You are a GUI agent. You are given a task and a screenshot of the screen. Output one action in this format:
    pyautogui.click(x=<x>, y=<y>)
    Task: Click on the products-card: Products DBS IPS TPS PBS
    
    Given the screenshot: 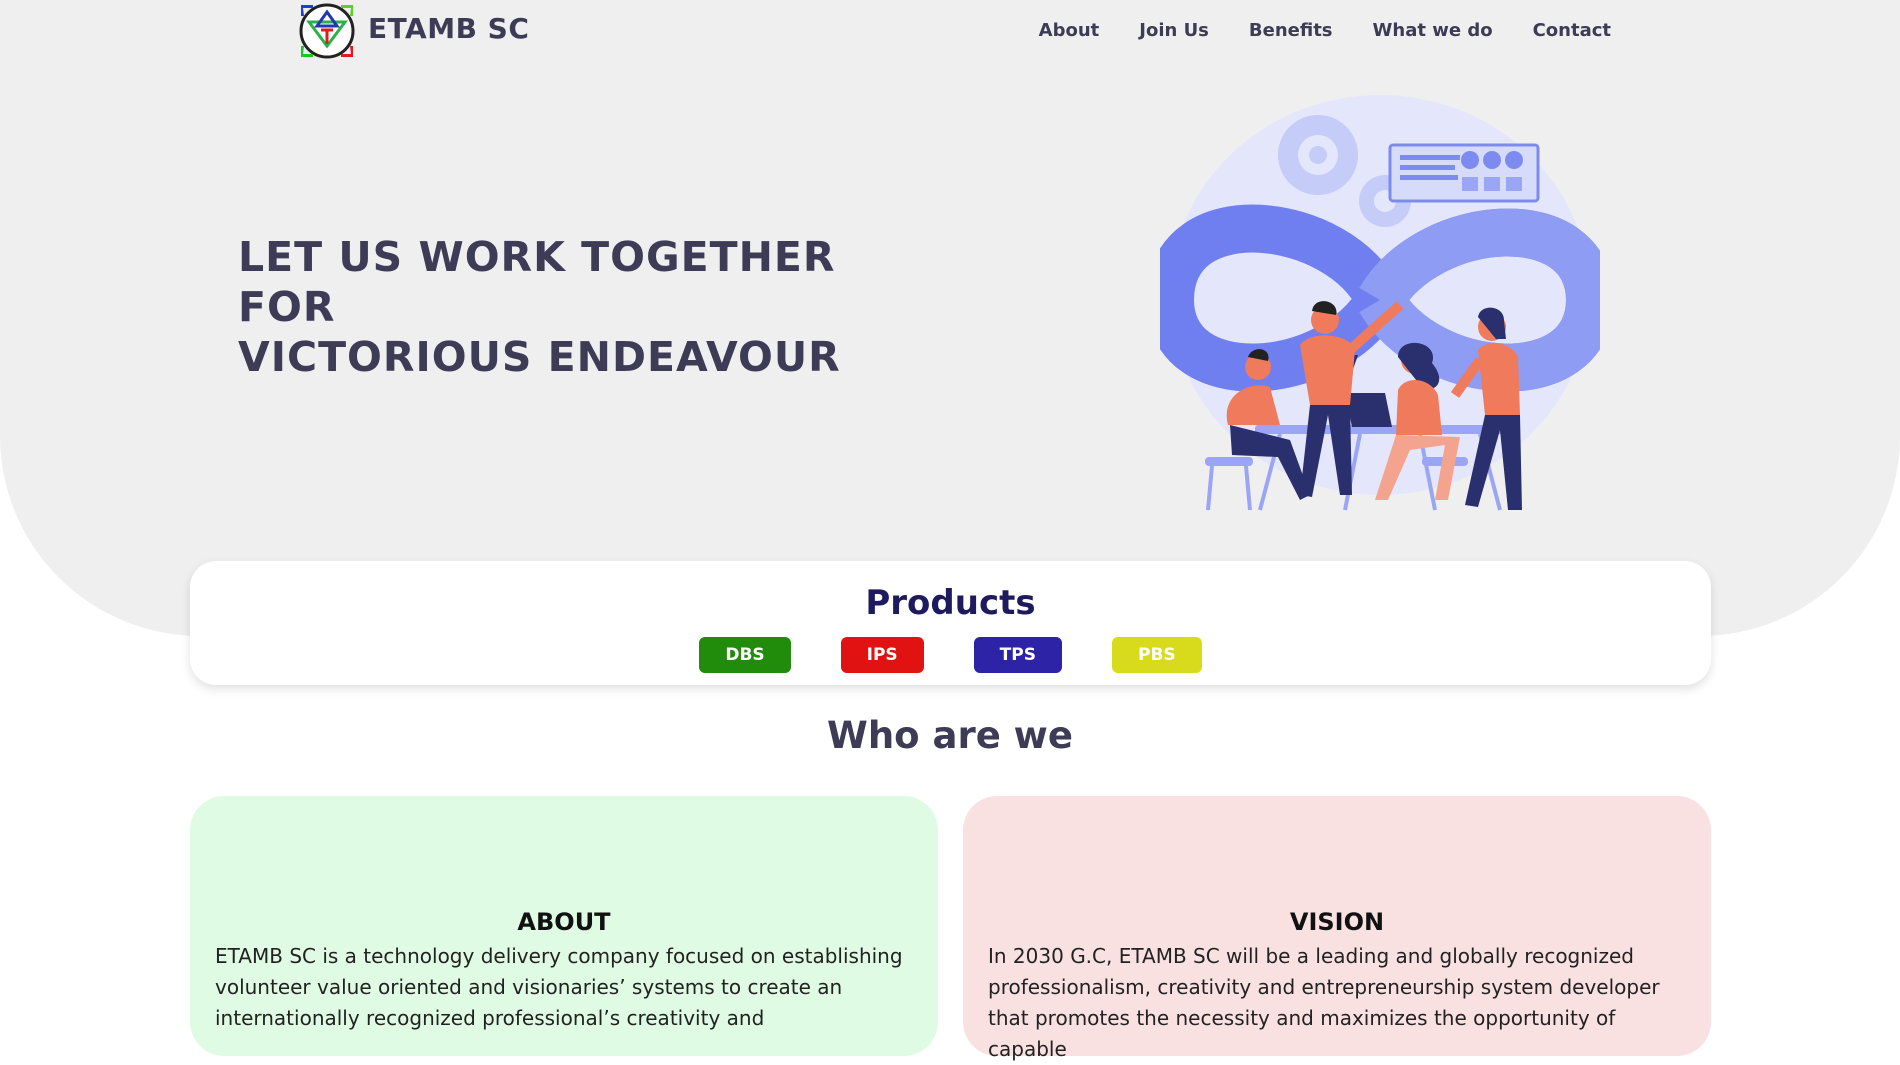 What is the action you would take?
    pyautogui.click(x=950, y=623)
    